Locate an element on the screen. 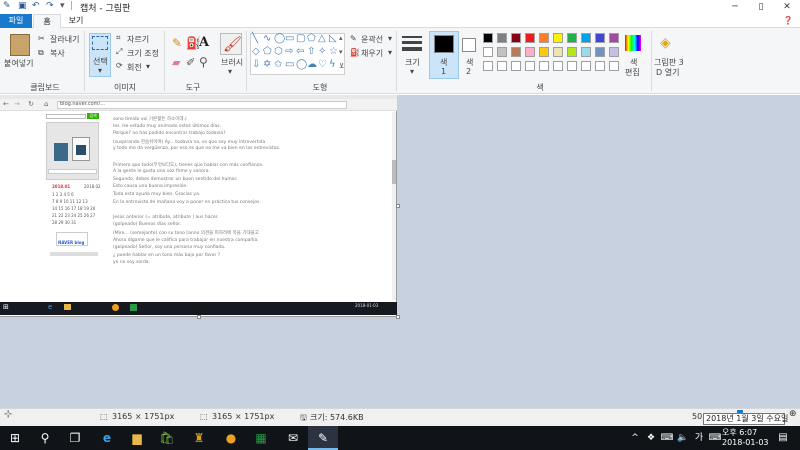 This screenshot has width=800, height=450. resize-button: 크기 조정 is located at coordinates (143, 53).